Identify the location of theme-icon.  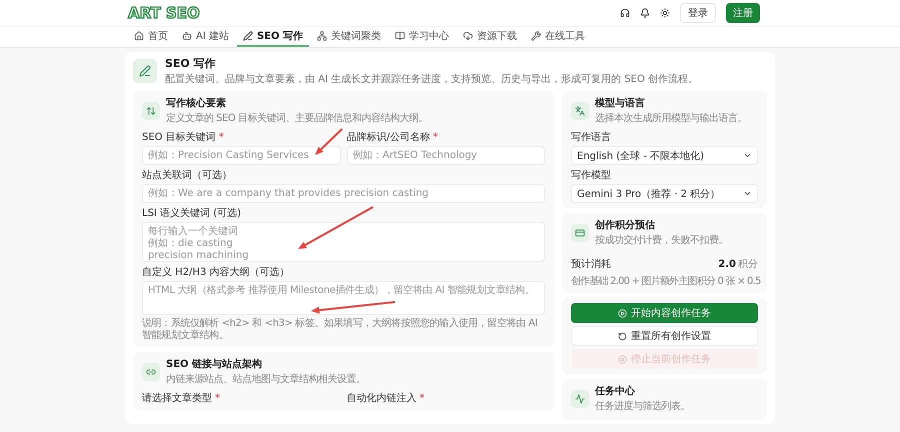
(665, 13).